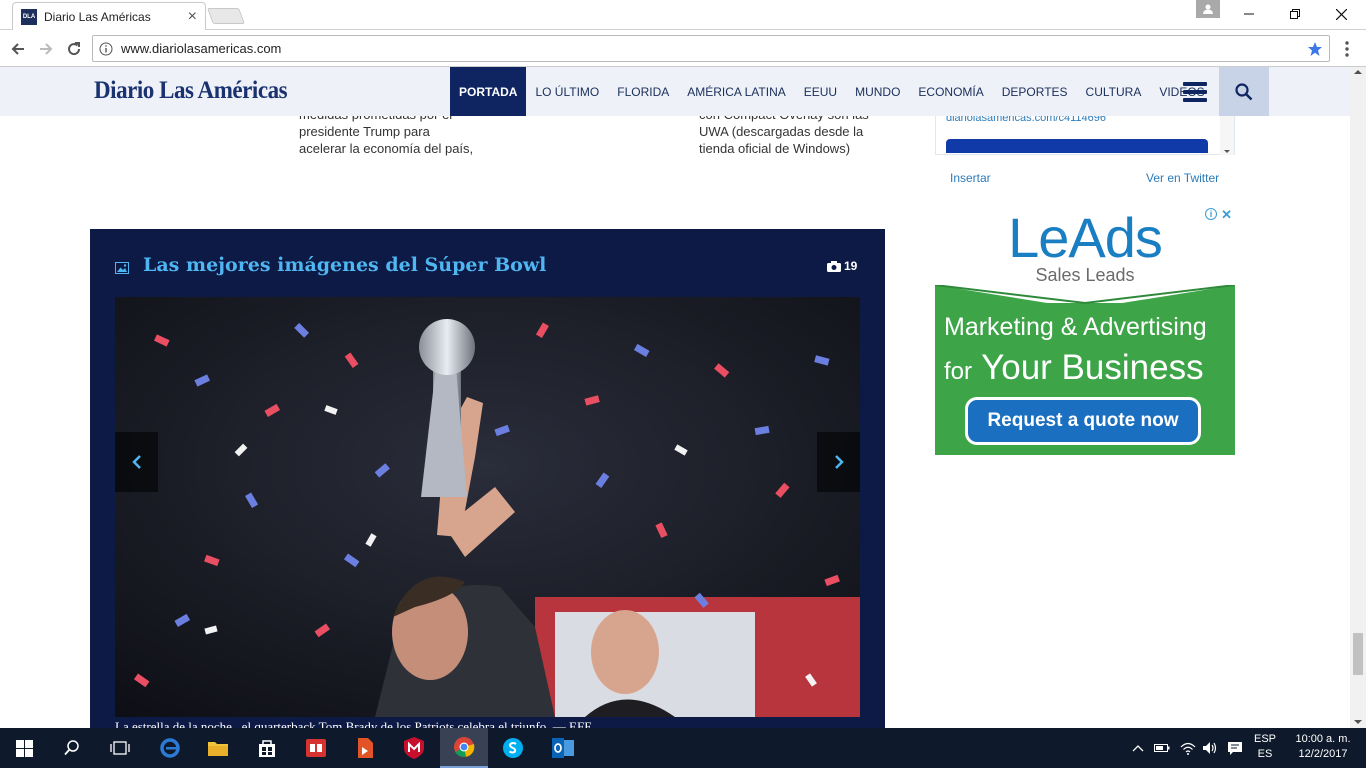  Describe the element at coordinates (1249, 14) in the screenshot. I see `minimize-button` at that location.